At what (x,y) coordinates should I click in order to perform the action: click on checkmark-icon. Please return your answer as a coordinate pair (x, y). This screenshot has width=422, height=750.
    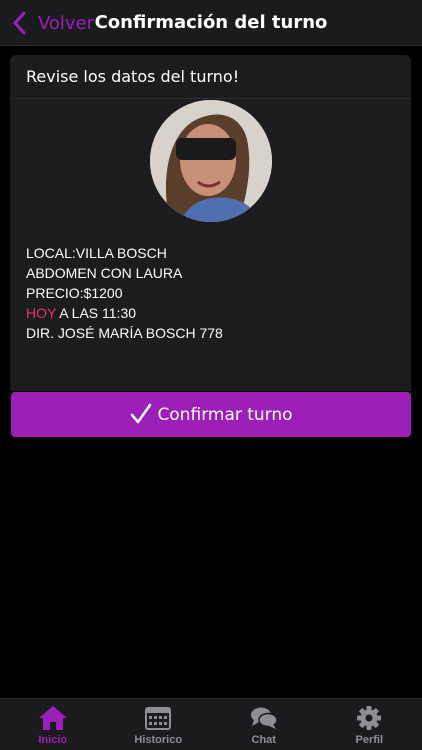
    Looking at the image, I should click on (141, 414).